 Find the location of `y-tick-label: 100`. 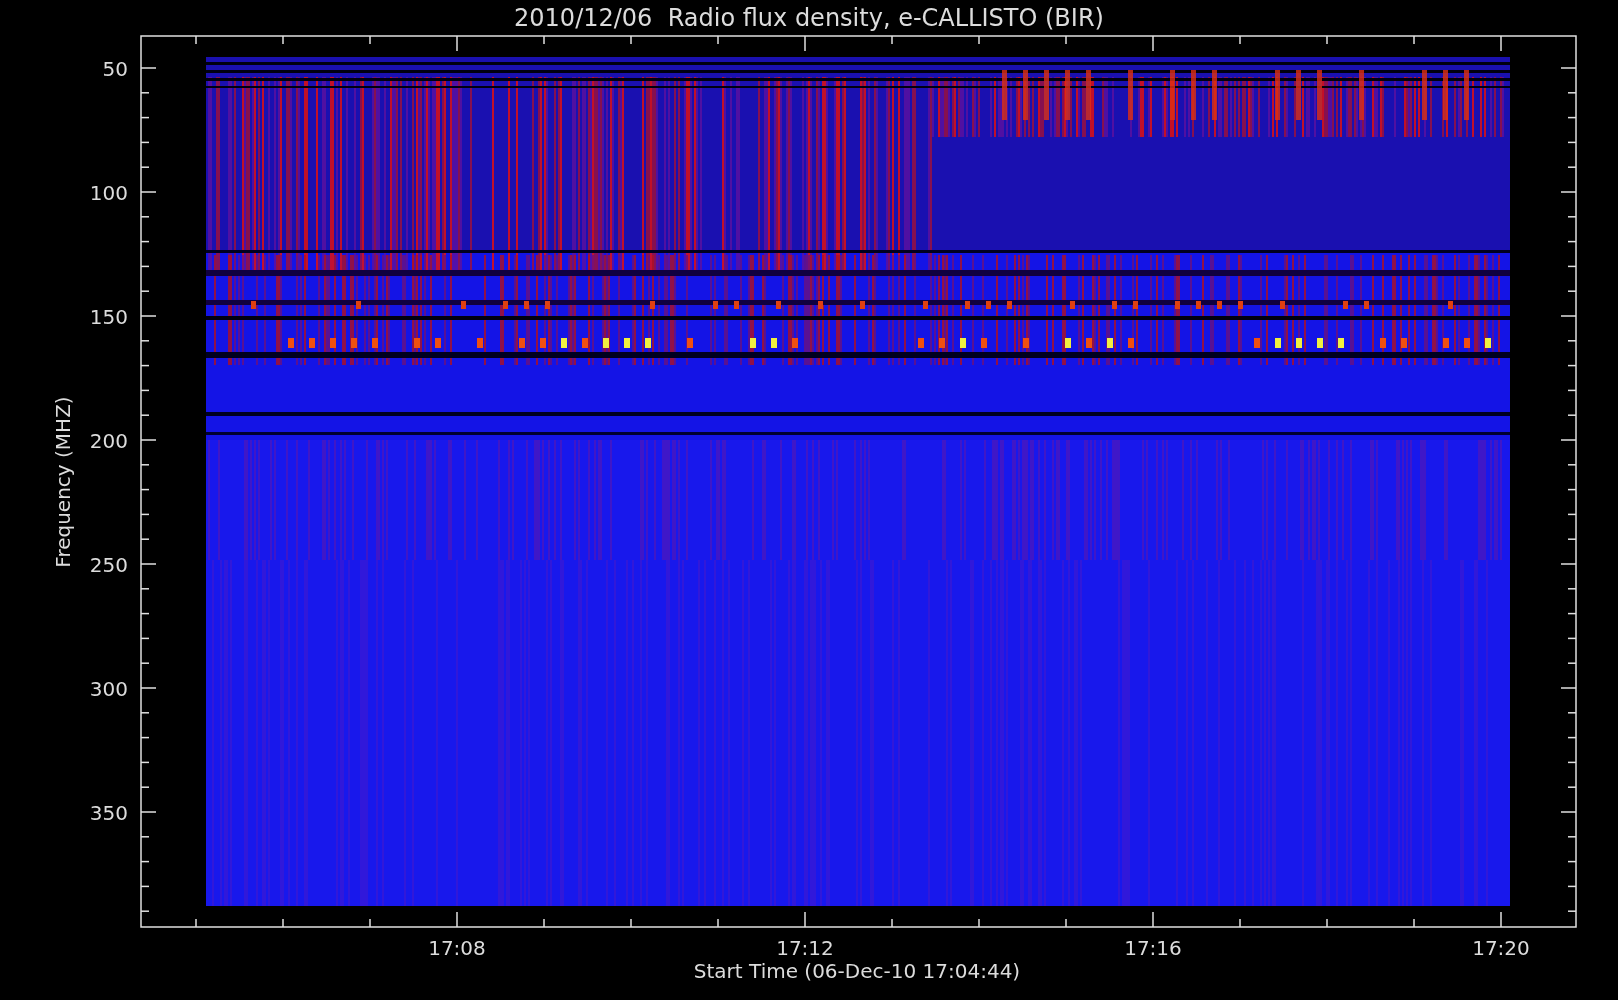

y-tick-label: 100 is located at coordinates (108, 193).